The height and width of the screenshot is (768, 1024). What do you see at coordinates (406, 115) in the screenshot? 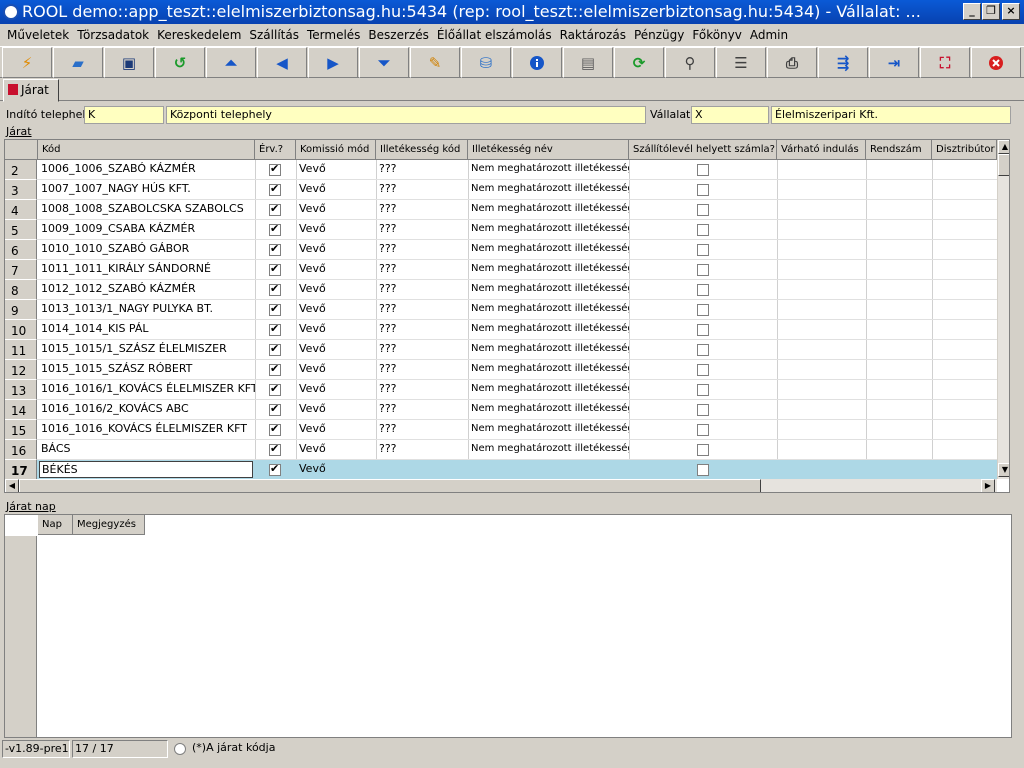
I see `telephely-name-field: Központi telephely` at bounding box center [406, 115].